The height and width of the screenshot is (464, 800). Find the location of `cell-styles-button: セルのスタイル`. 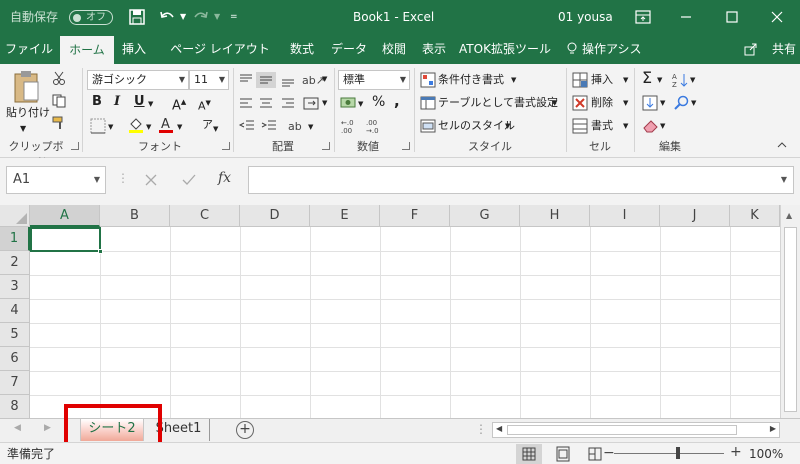

cell-styles-button: セルのスタイル is located at coordinates (476, 126).